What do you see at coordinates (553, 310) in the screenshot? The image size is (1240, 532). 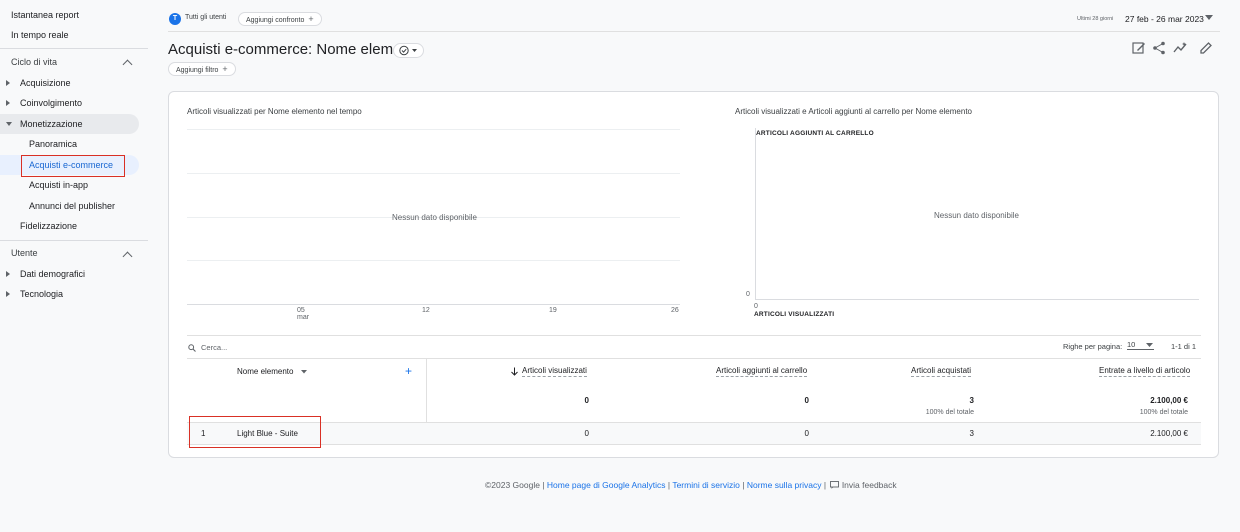 I see `x-tick-label: 19` at bounding box center [553, 310].